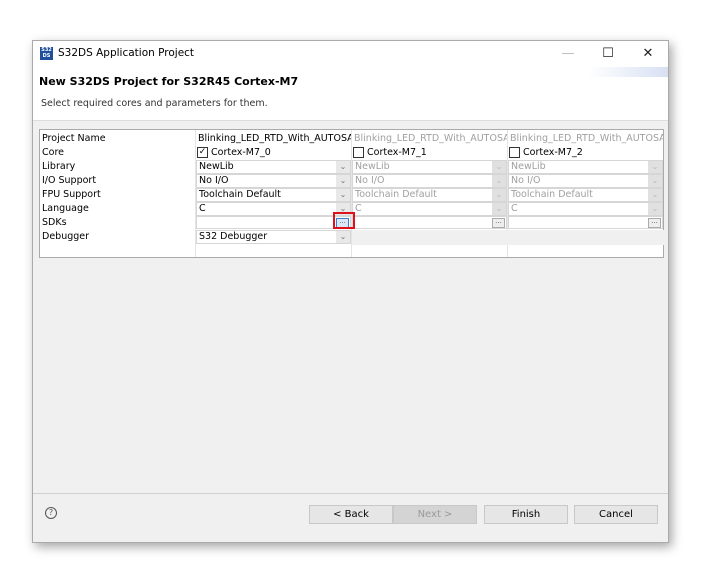  I want to click on title-bar: S32 DS S32DS Application Project — ☐ ✕, so click(350, 53).